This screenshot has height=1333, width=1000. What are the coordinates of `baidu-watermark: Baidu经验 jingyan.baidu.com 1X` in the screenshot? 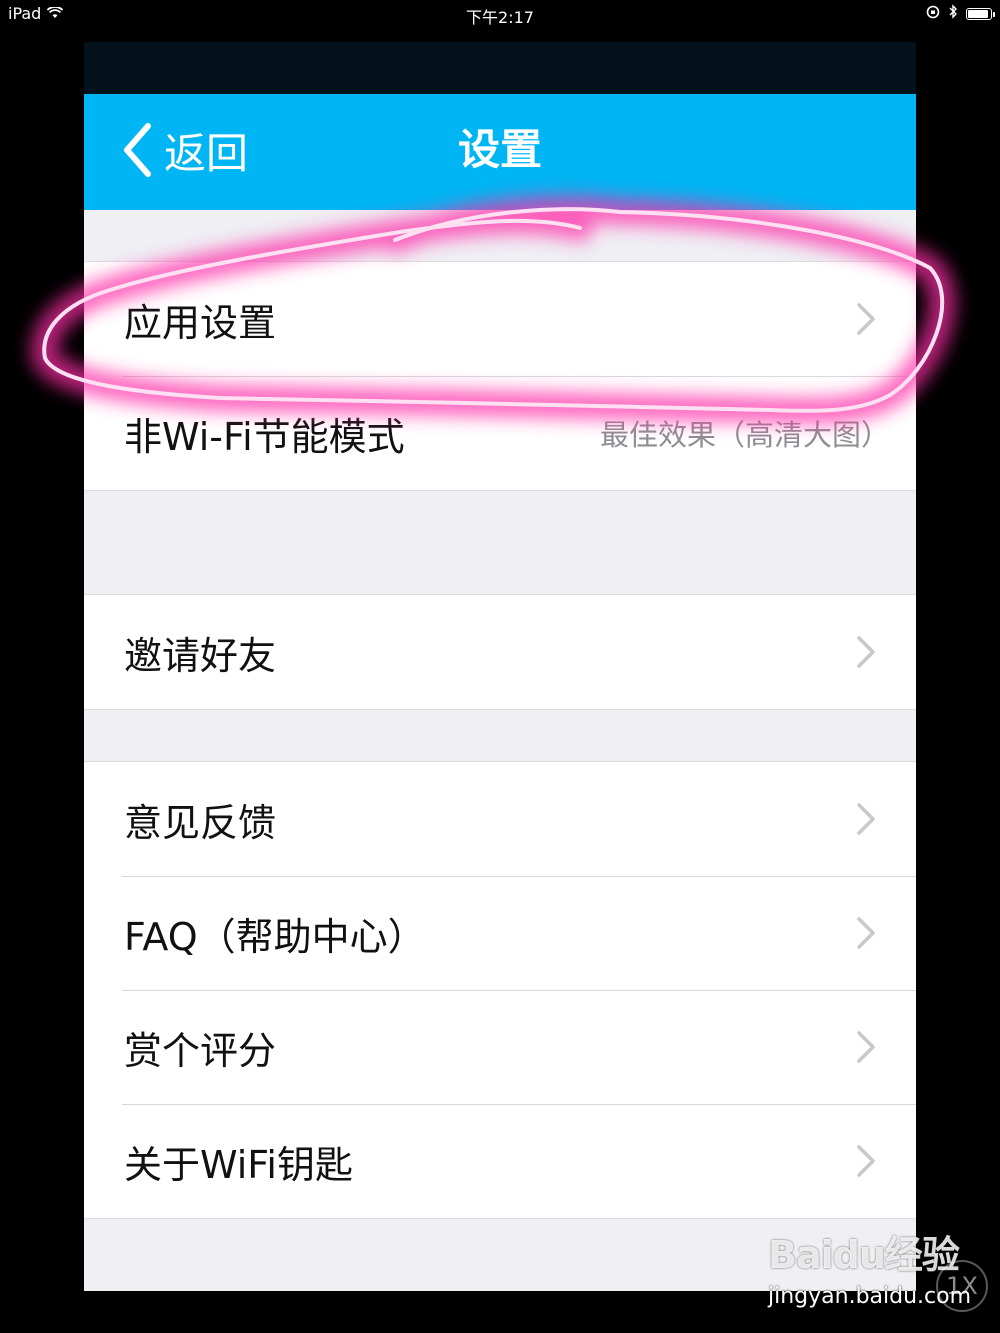 It's located at (879, 1277).